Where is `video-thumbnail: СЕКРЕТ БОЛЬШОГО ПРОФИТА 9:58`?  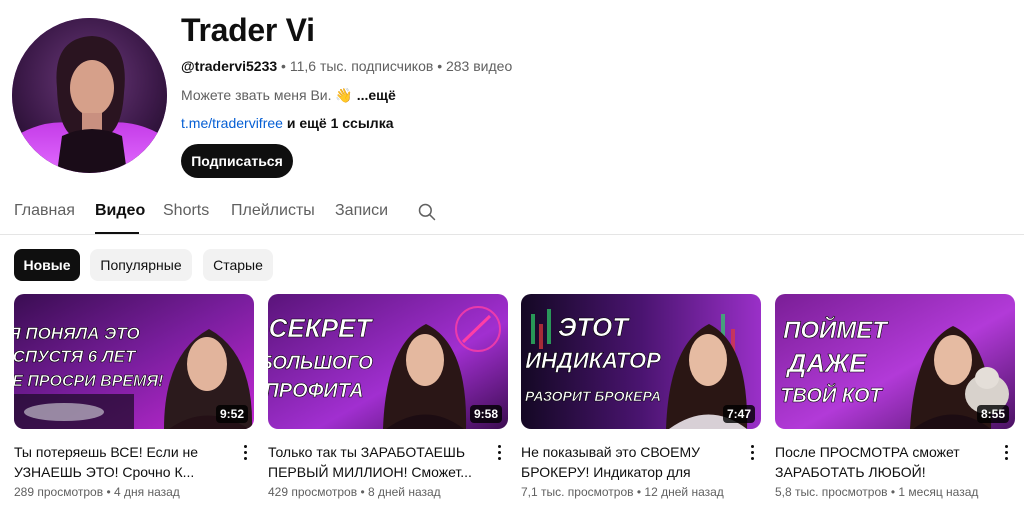
video-thumbnail: СЕКРЕТ БОЛЬШОГО ПРОФИТА 9:58 is located at coordinates (388, 361).